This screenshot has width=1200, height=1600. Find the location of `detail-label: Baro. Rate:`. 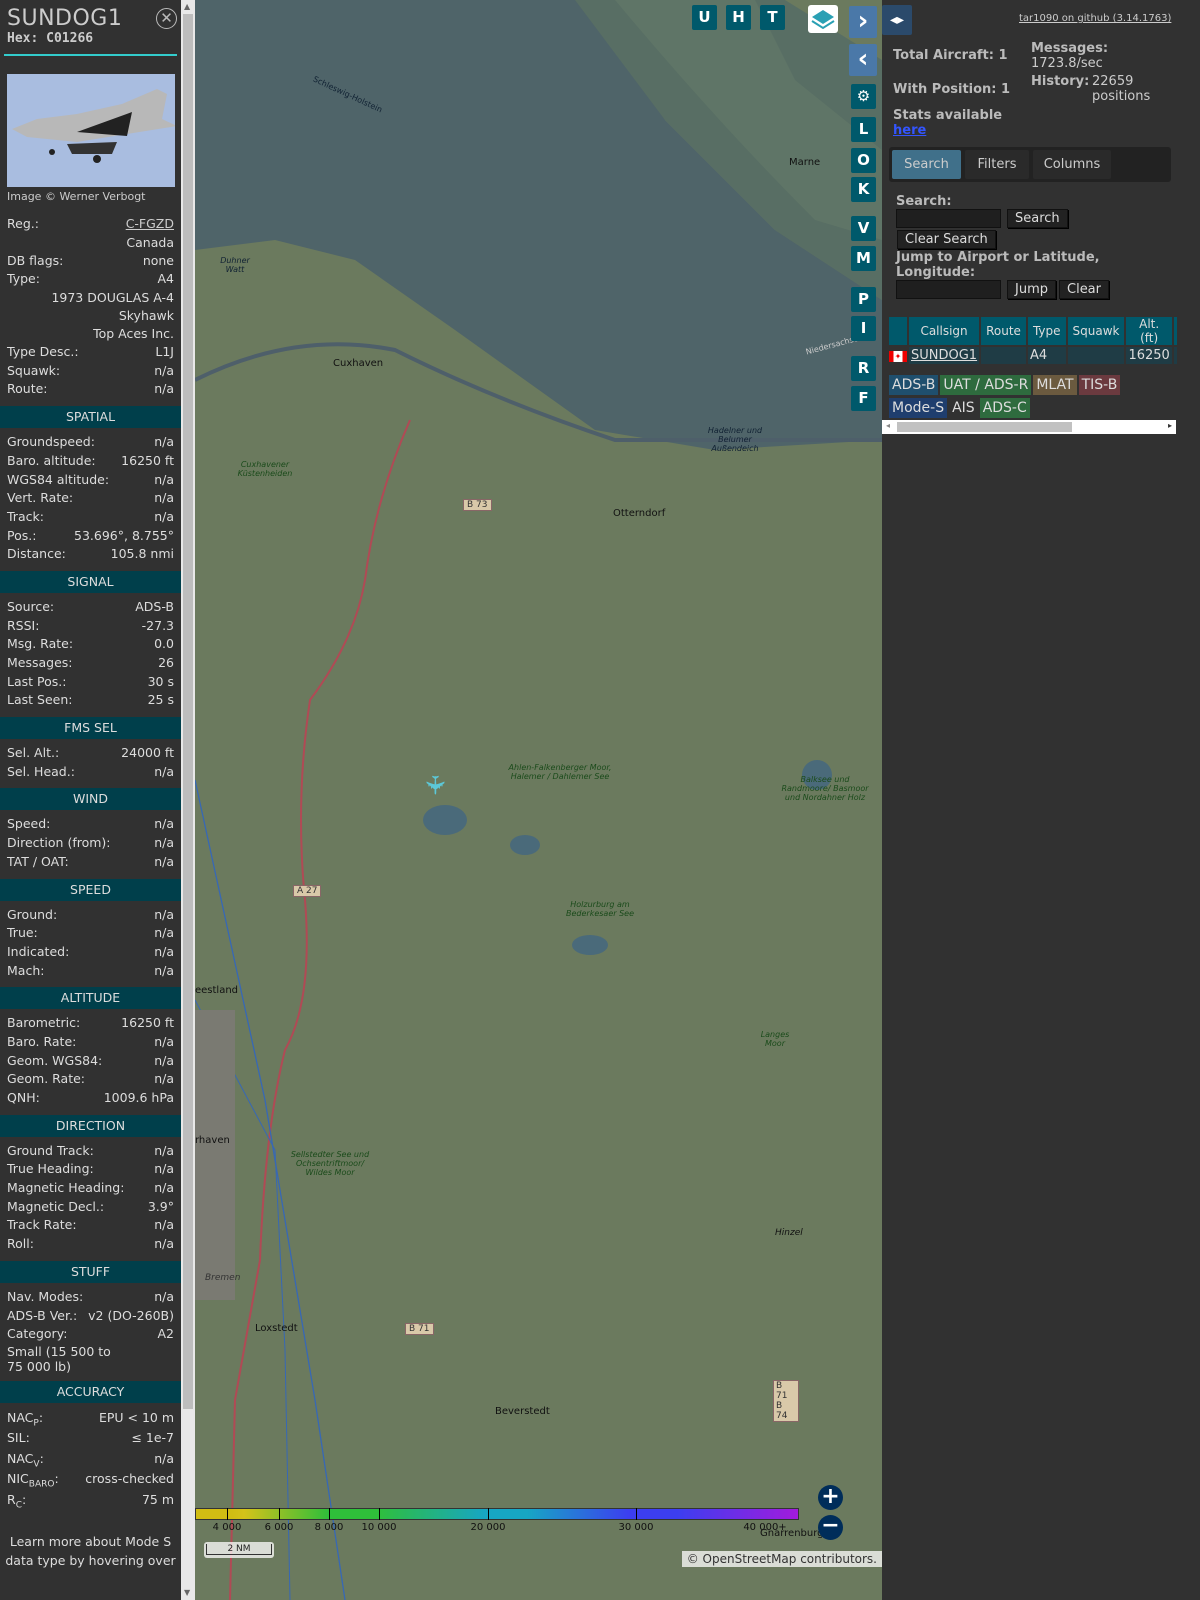

detail-label: Baro. Rate: is located at coordinates (42, 1041).